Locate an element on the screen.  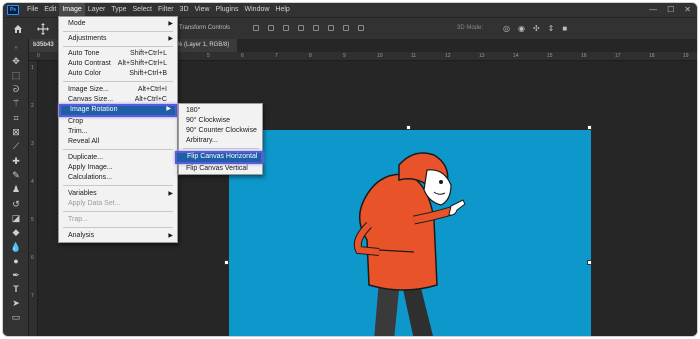
menu-edit: Edit is located at coordinates (50, 10).